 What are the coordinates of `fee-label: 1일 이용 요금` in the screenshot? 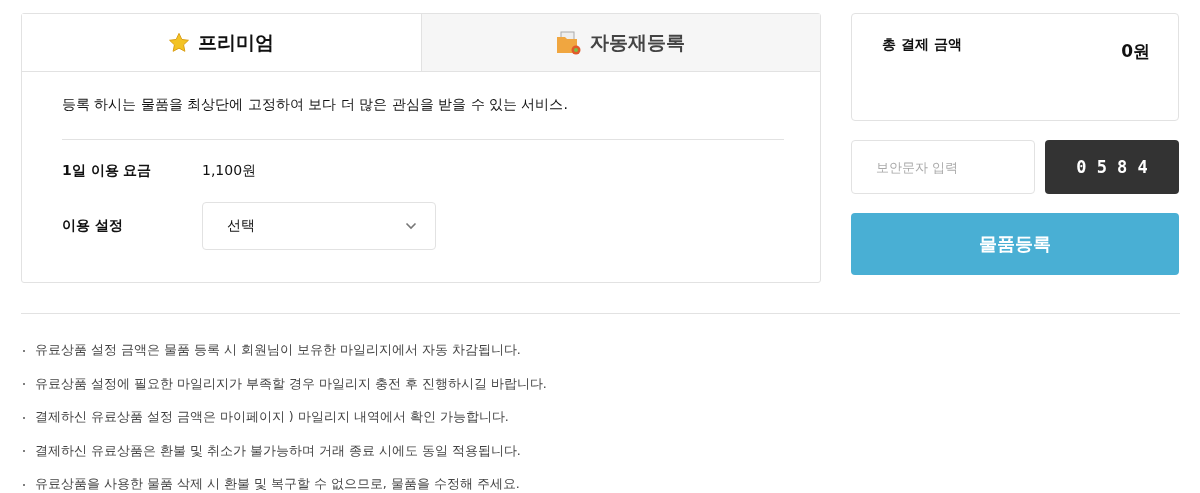 It's located at (107, 171).